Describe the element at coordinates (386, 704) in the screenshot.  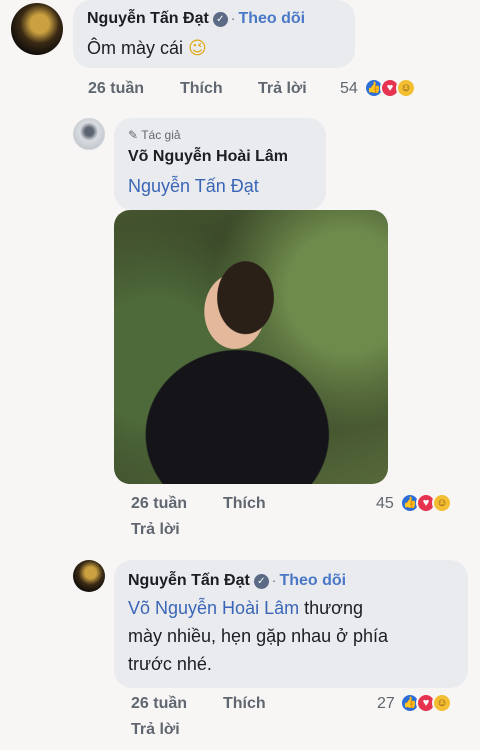
I see `reaction-count: 27` at that location.